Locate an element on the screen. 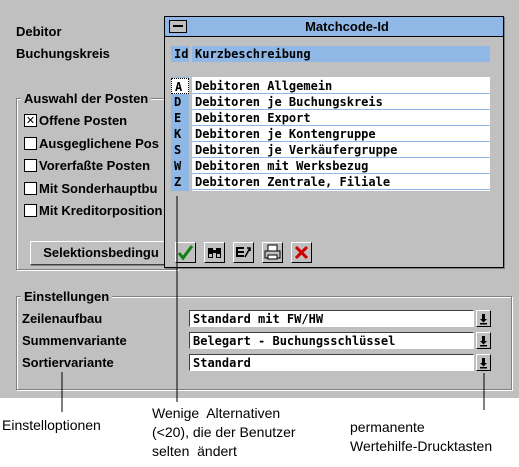 The height and width of the screenshot is (467, 519). annotation-einstelloptionen: Einstelloptionen is located at coordinates (51, 425).